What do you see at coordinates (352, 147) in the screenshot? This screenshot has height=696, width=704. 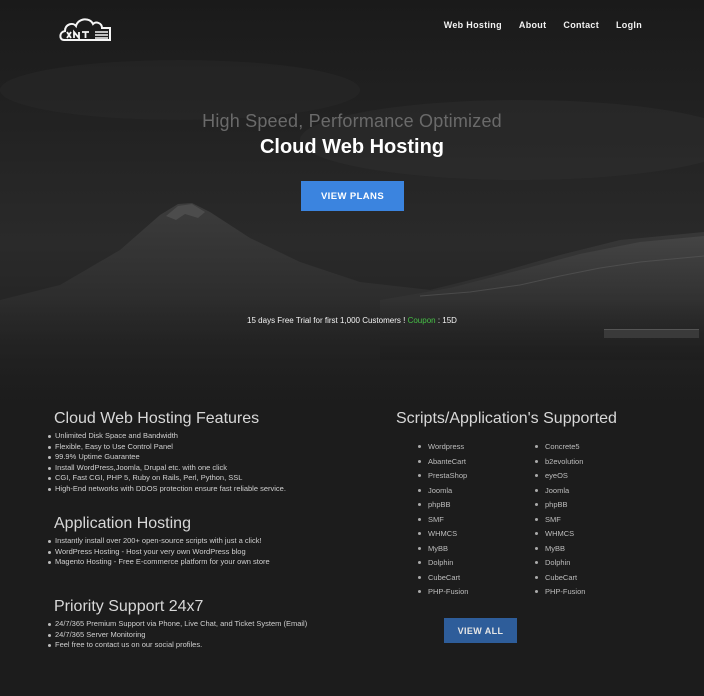 I see `hero-title: Cloud Web Hosting` at bounding box center [352, 147].